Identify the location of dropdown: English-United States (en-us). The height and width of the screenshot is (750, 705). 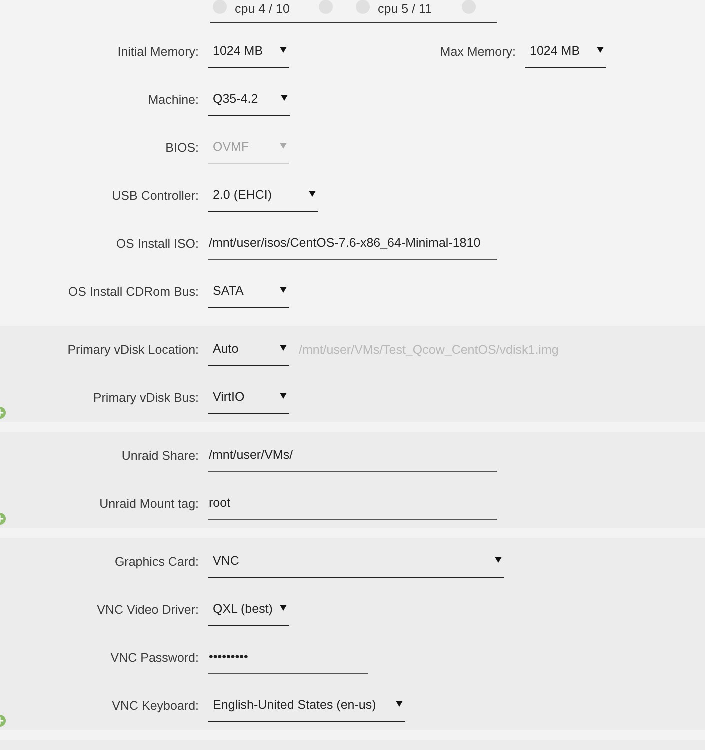
(306, 706).